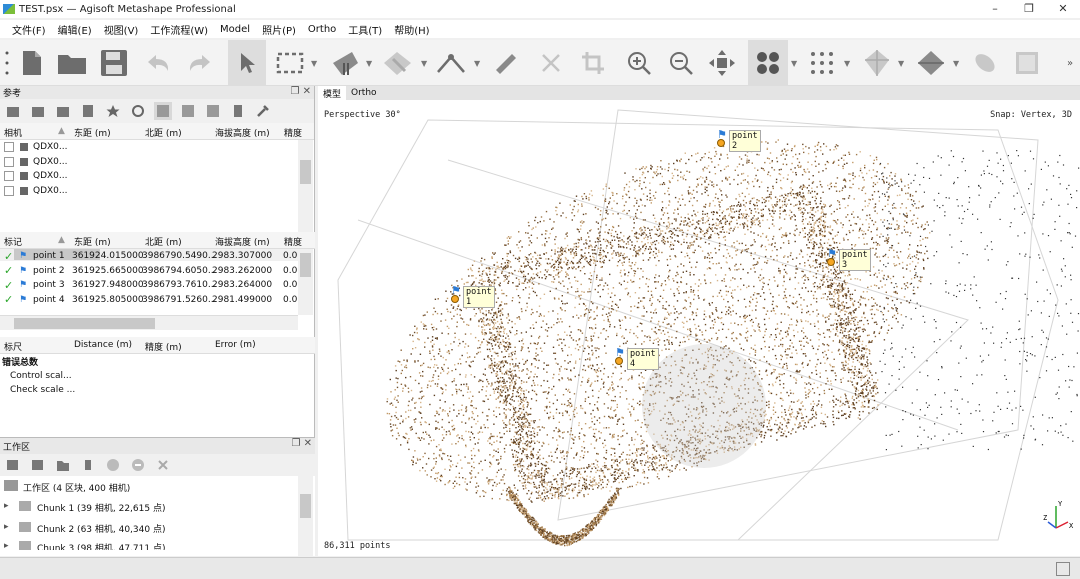 This screenshot has width=1080, height=579. What do you see at coordinates (157, 506) in the screenshot?
I see `chunk-item: ▸ Chunk 1 (39 相机, 22,615 点)` at bounding box center [157, 506].